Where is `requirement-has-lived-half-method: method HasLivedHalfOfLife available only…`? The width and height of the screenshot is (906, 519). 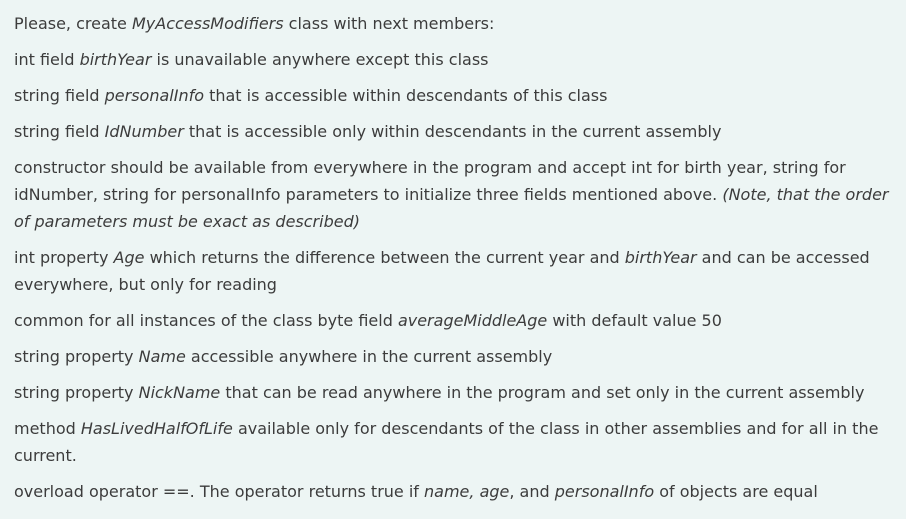
requirement-has-lived-half-method: method HasLivedHalfOfLife available only… is located at coordinates (453, 442).